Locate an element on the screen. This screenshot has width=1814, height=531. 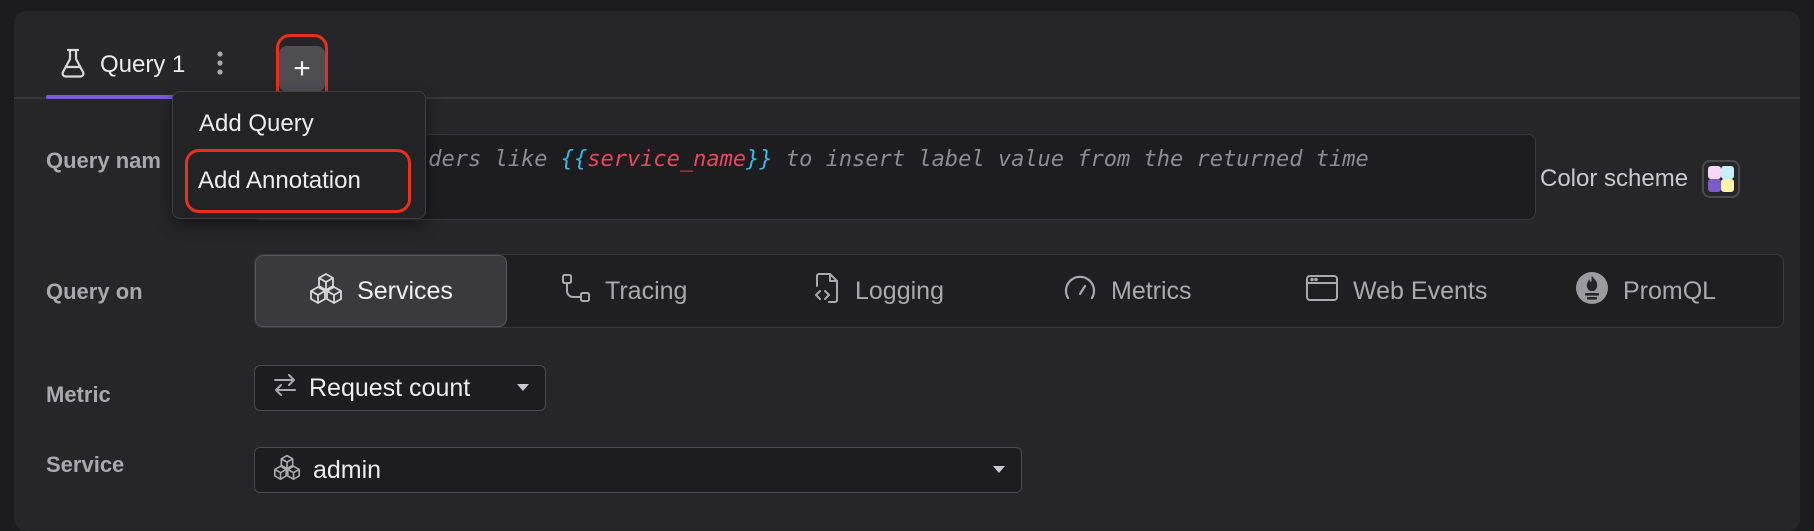
color-scheme-label: Color scheme is located at coordinates (1614, 178).